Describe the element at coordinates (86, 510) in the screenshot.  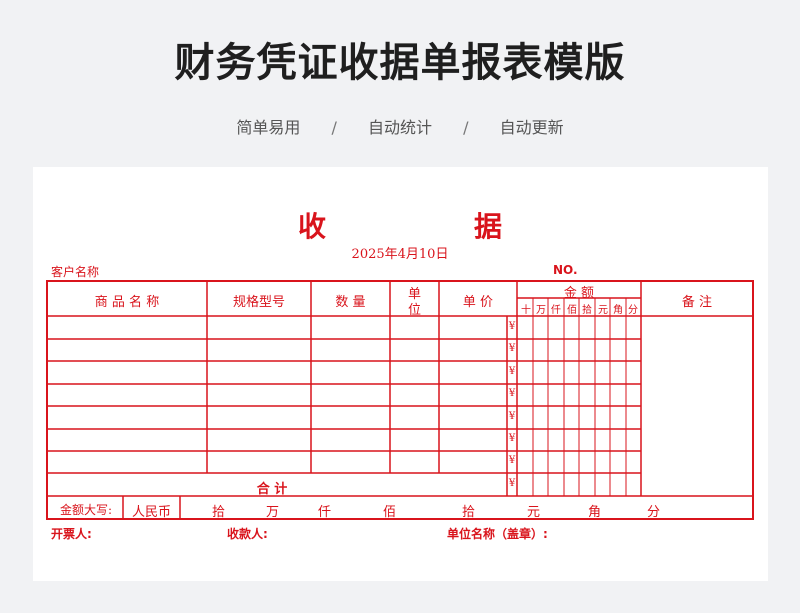
I see `amount-words-label: 金额大写:` at that location.